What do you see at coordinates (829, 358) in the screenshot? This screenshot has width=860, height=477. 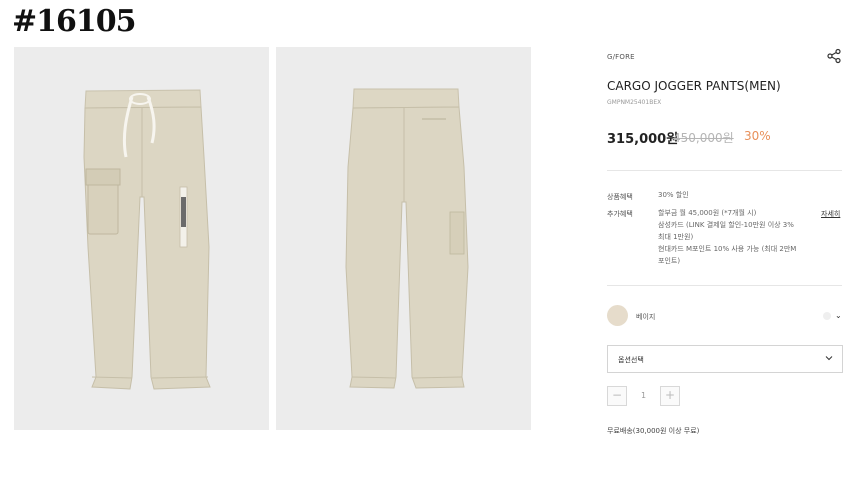 I see `chevron-down-icon` at bounding box center [829, 358].